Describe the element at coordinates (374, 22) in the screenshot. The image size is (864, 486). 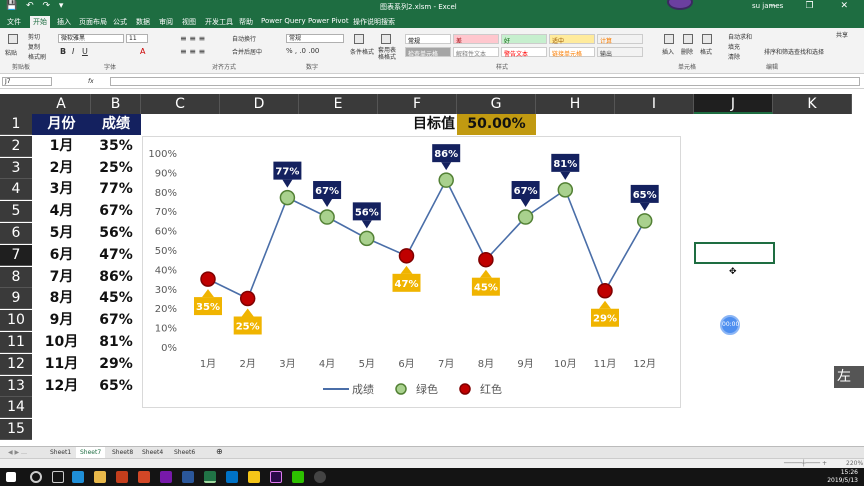
I see `tab-search: 操作说明搜索` at that location.